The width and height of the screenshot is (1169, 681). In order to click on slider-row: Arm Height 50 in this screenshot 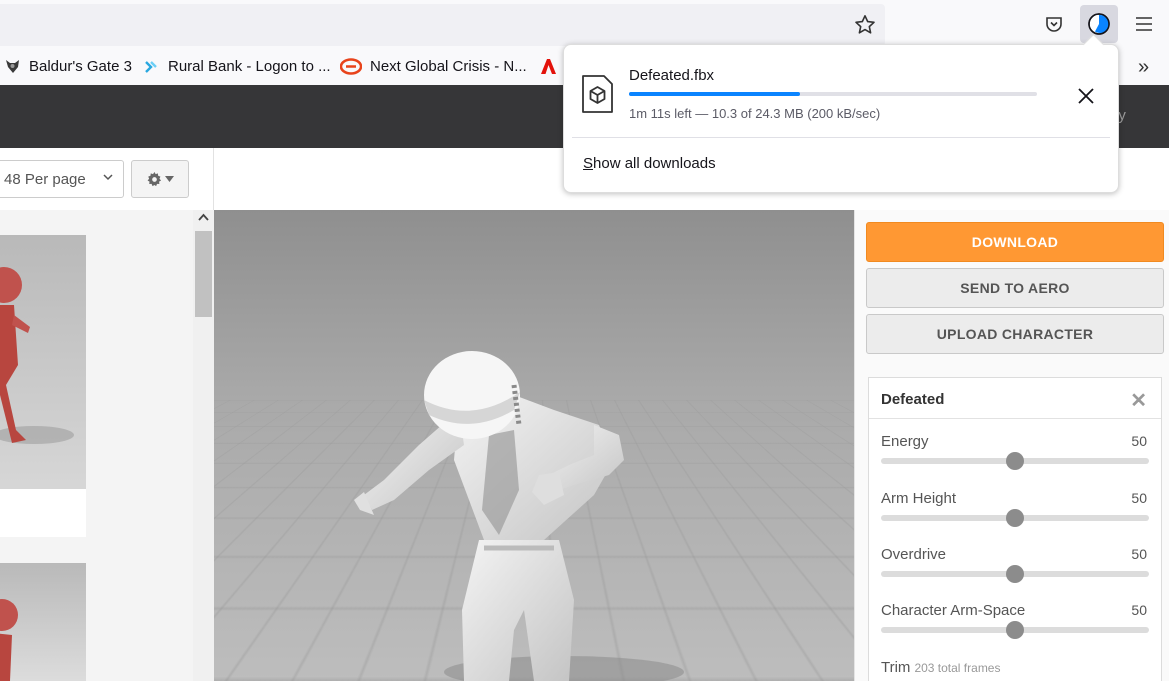, I will do `click(1015, 515)`.